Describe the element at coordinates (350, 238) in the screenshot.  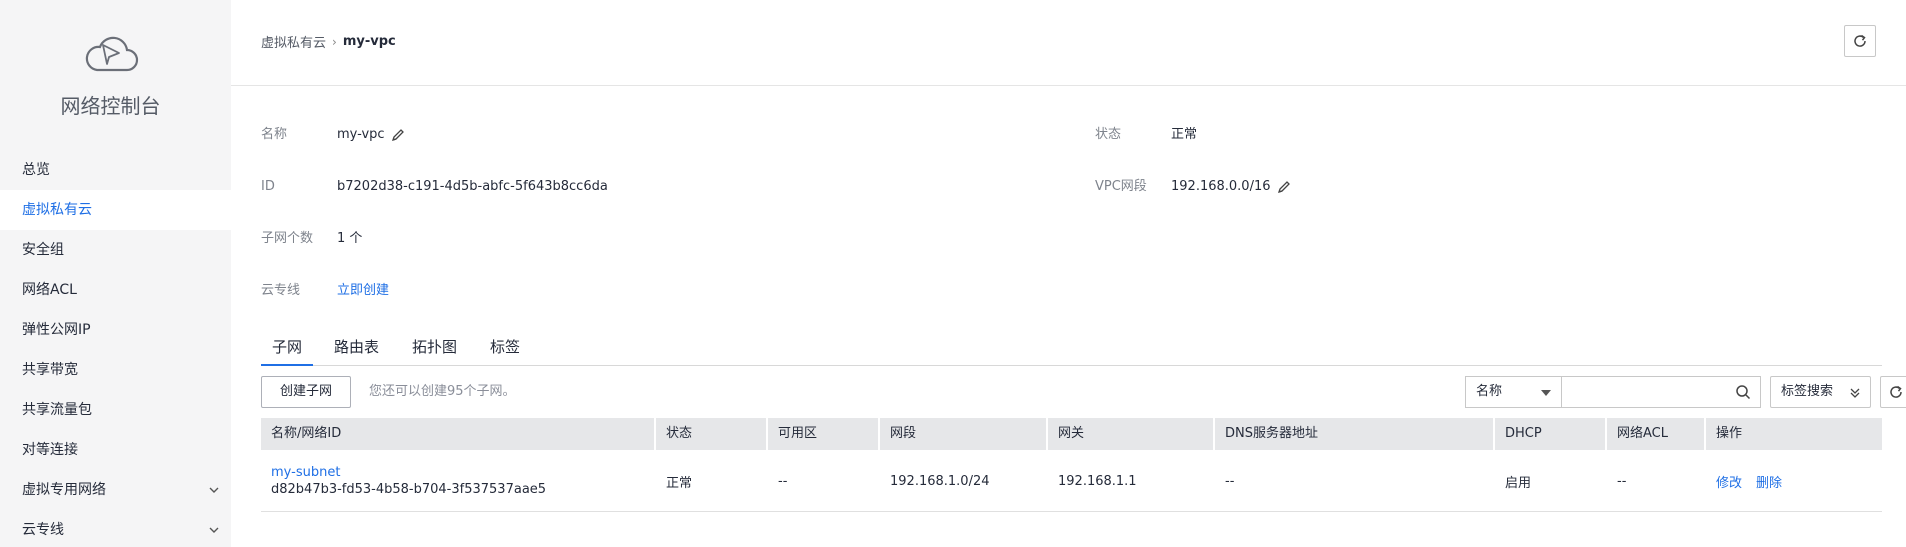
I see `subnet-count-value: 1 个` at that location.